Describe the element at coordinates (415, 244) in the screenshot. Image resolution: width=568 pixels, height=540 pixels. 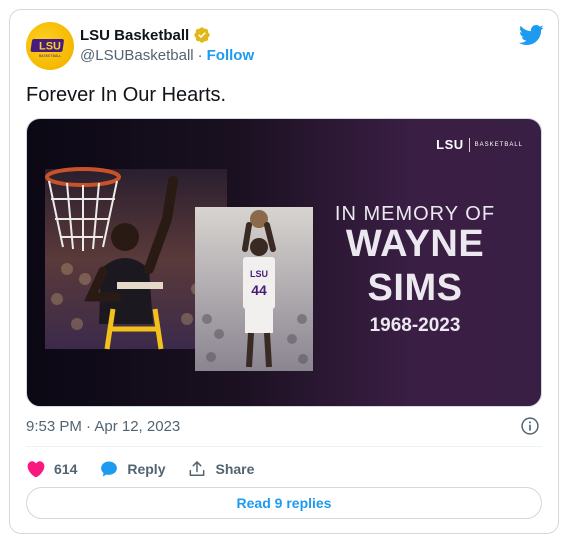
I see `memorial-first-name: WAYNE` at that location.